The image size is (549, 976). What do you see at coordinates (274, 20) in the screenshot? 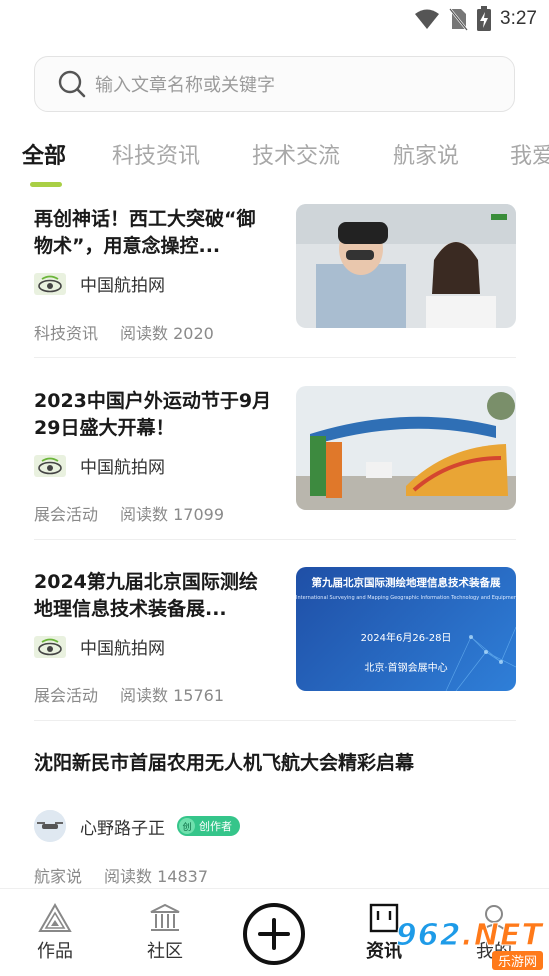
I see `status-bar: 3:27` at bounding box center [274, 20].